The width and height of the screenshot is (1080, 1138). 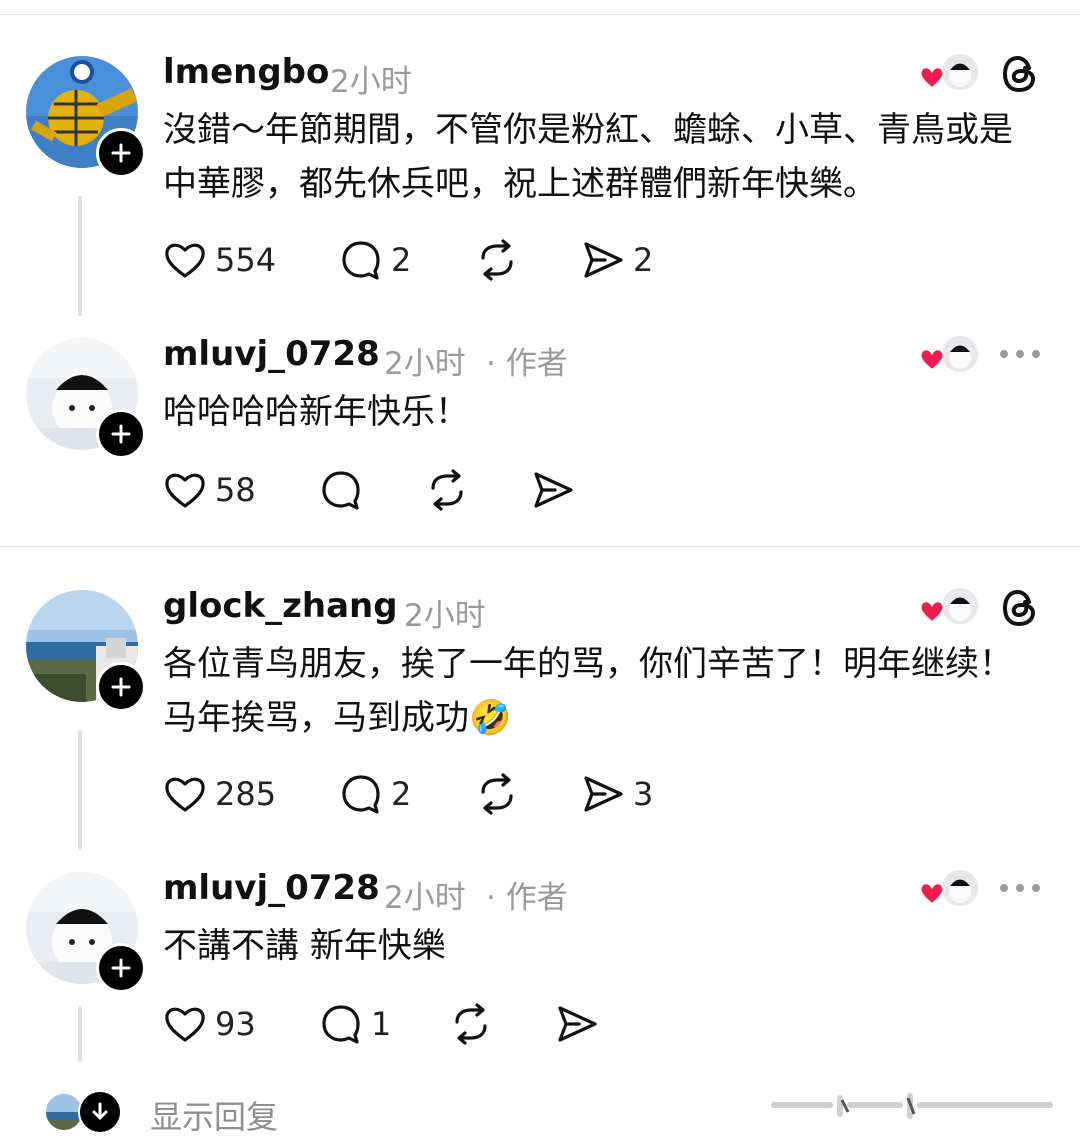 What do you see at coordinates (246, 794) in the screenshot?
I see `like-count: 285` at bounding box center [246, 794].